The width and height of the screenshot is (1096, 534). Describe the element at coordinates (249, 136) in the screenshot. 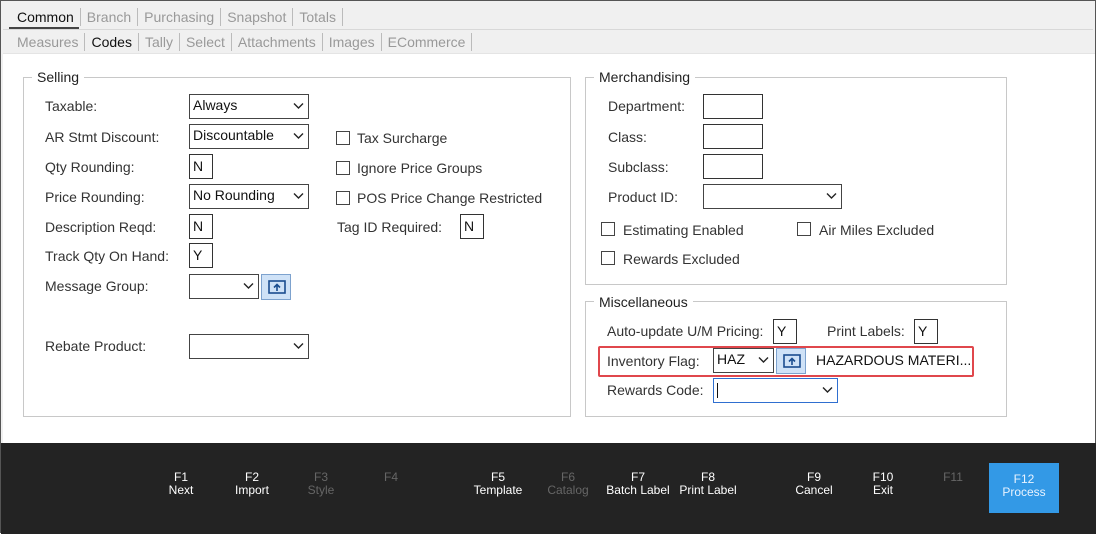

I see `ar-stmt-discount-select: Discountable` at that location.